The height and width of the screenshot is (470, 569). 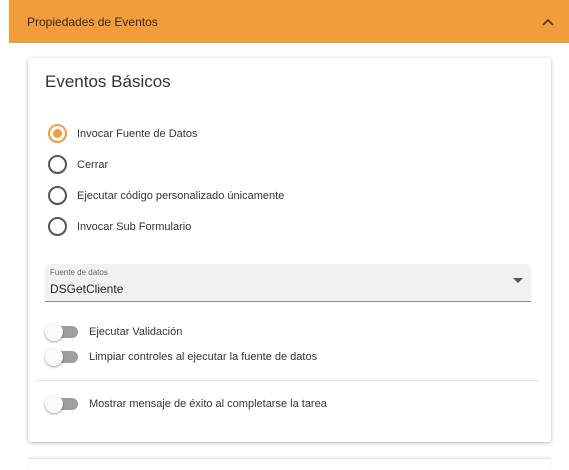 I want to click on datasource-select-label: Fuente de datos, so click(x=79, y=272).